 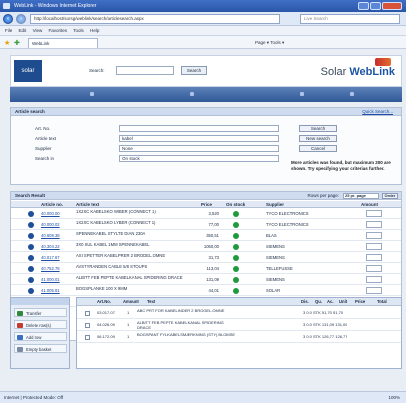 I want to click on order-artno: 03.017.07, so click(x=106, y=313).